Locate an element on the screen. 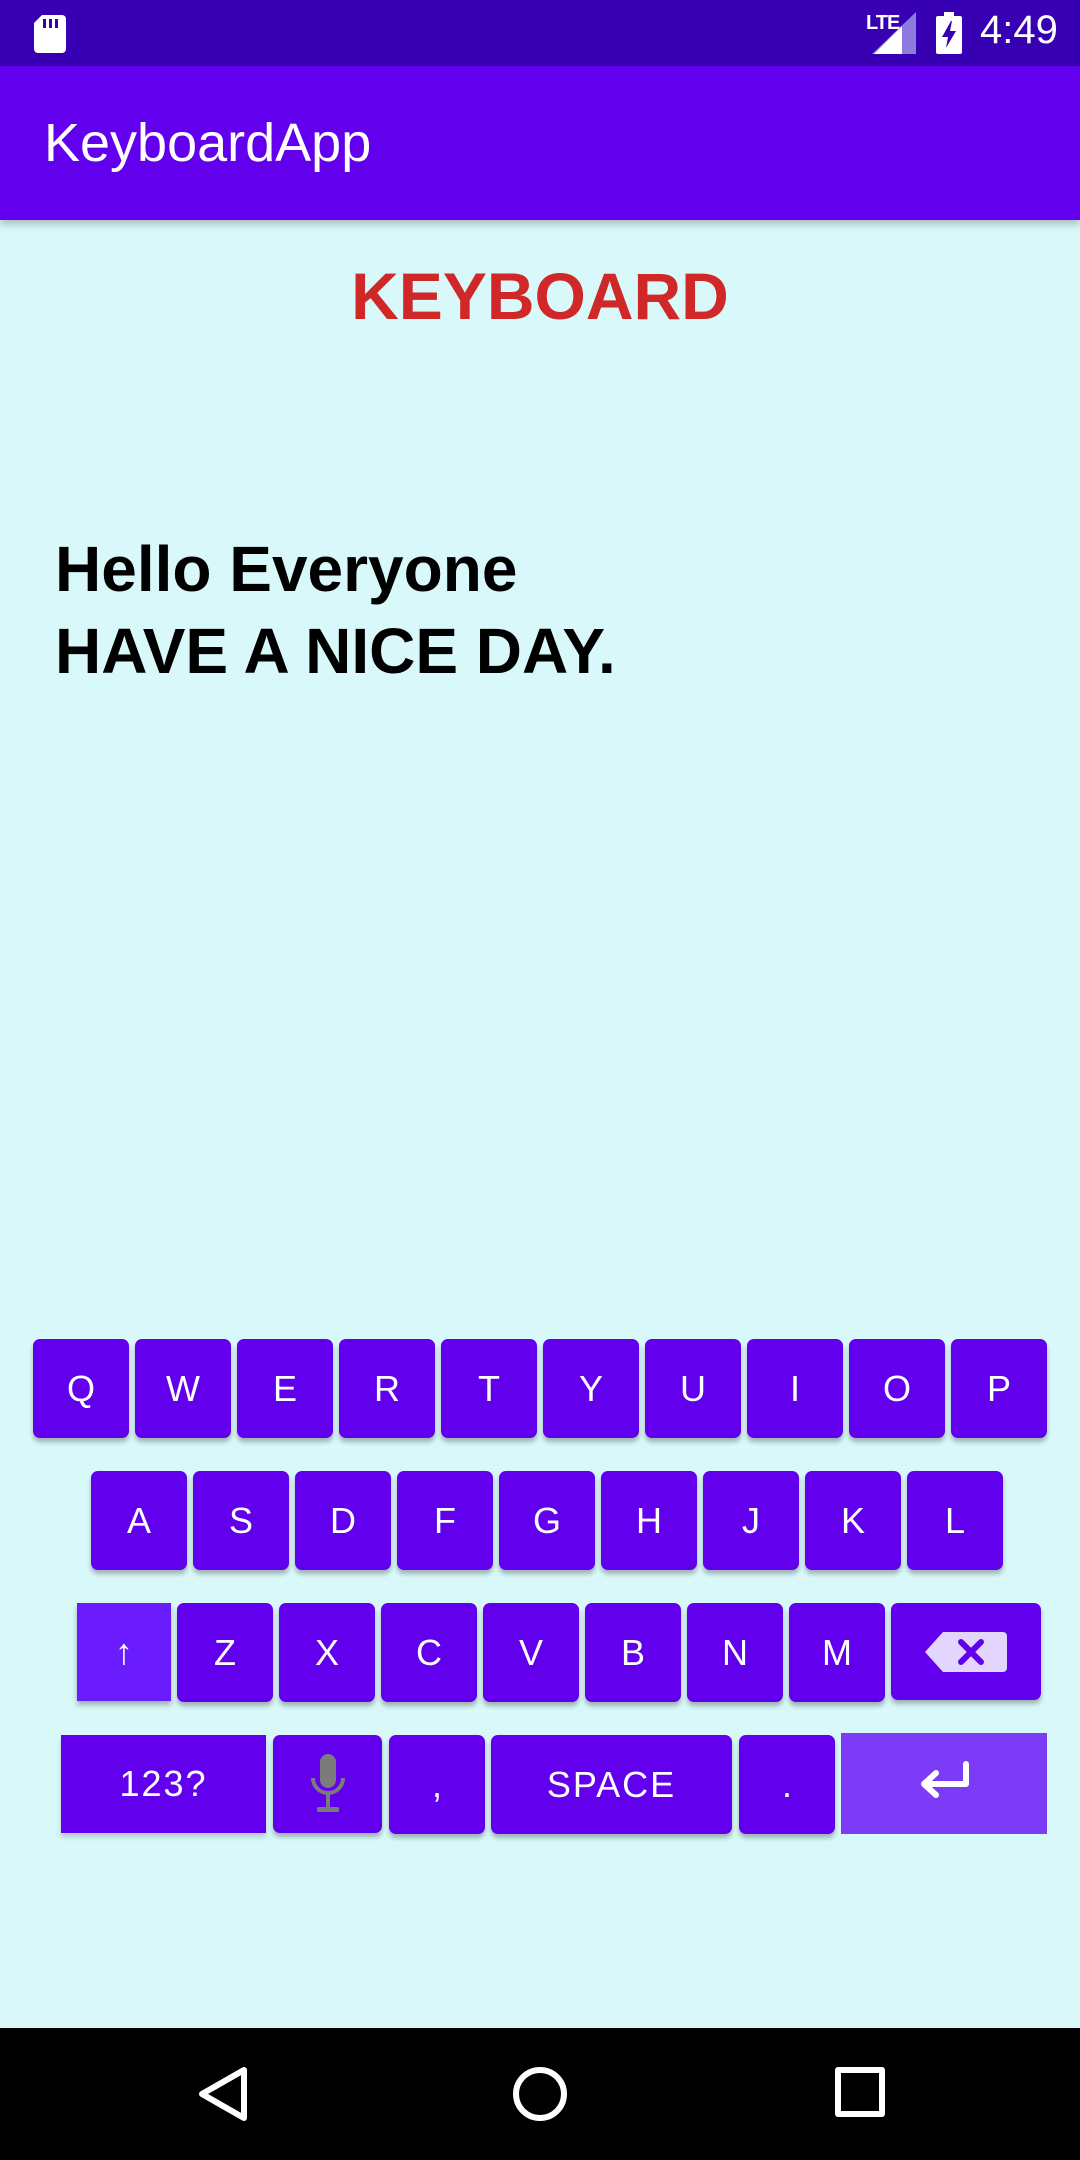 Image resolution: width=1080 pixels, height=2160 pixels. microphone-icon is located at coordinates (327, 1783).